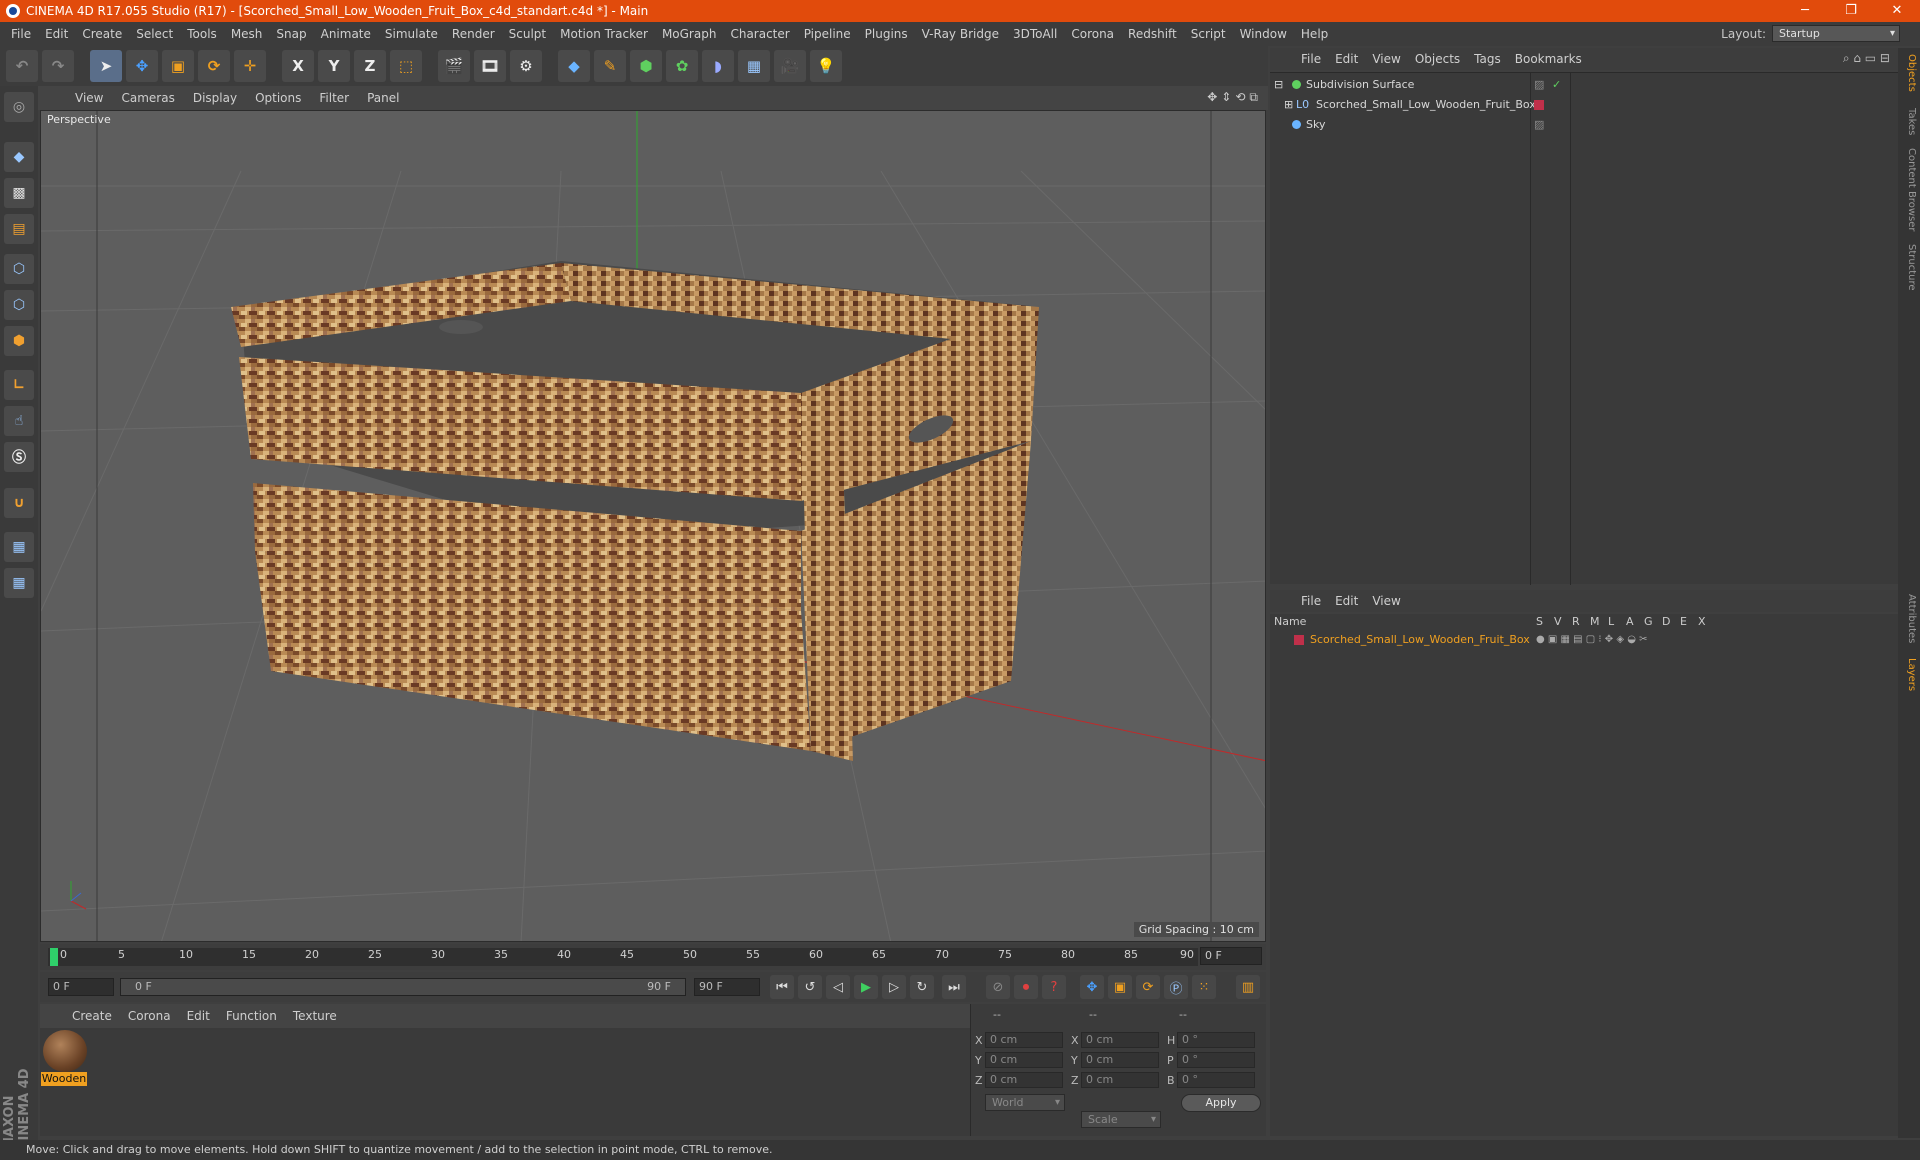 The width and height of the screenshot is (1920, 1160). Describe the element at coordinates (1909, 121) in the screenshot. I see `tab-takes: Takes` at that location.